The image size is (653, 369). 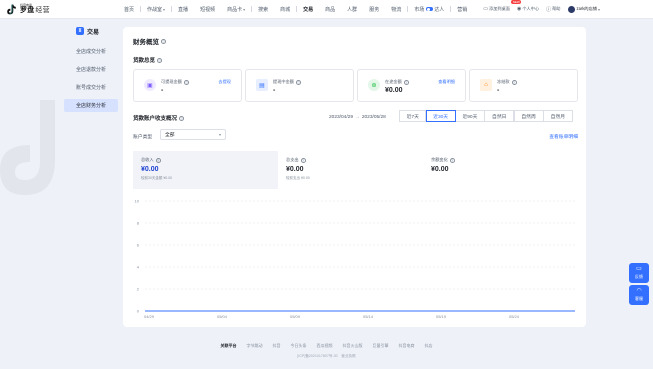 I want to click on footer-icp: [ICP]备2021017807号-30 营业执照, so click(x=326, y=356).